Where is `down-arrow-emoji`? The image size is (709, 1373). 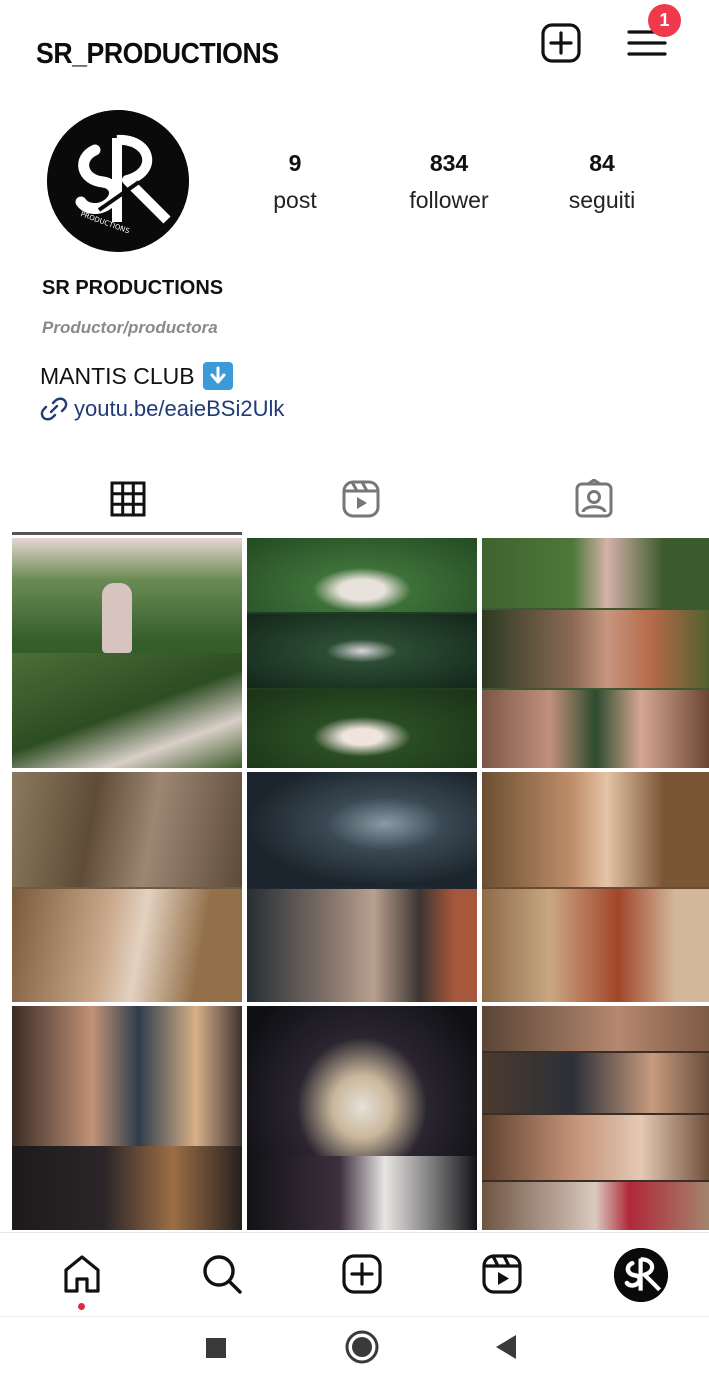 down-arrow-emoji is located at coordinates (217, 376).